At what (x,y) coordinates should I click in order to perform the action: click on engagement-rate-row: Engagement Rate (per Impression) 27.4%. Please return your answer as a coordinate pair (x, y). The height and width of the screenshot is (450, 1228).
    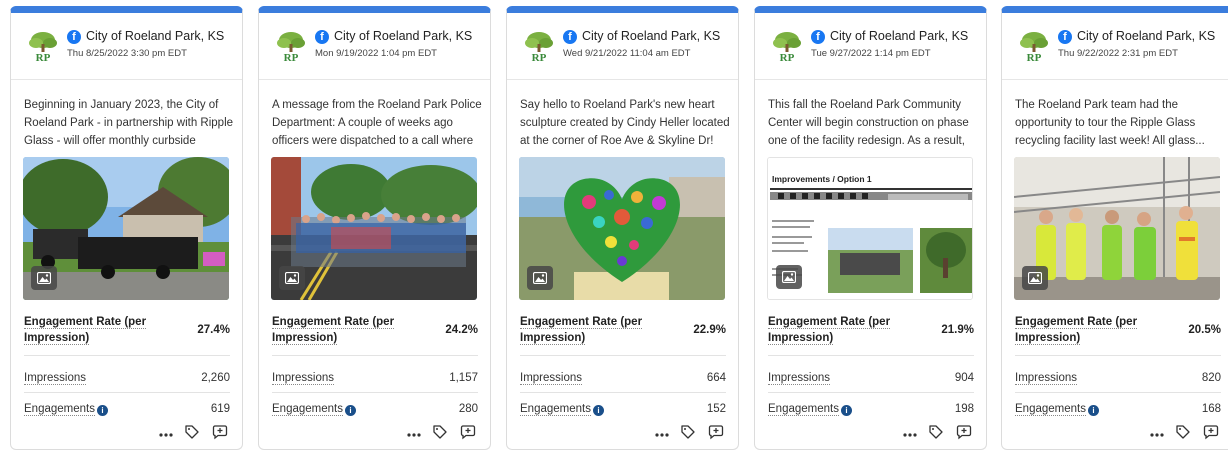
    Looking at the image, I should click on (127, 335).